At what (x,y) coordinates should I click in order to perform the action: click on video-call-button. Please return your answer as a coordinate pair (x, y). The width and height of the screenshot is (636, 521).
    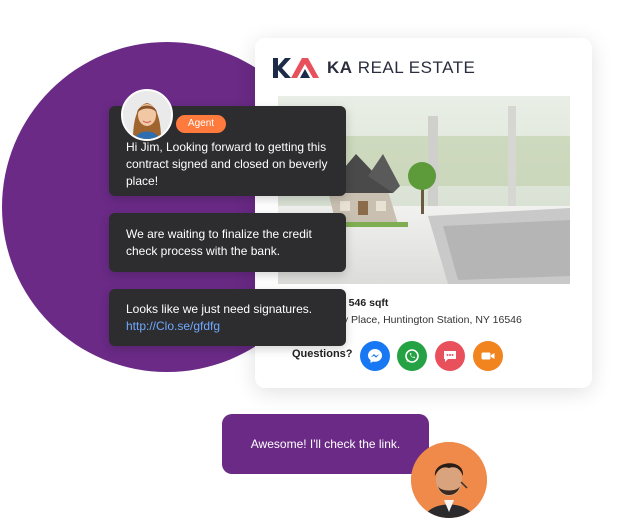
    Looking at the image, I should click on (488, 356).